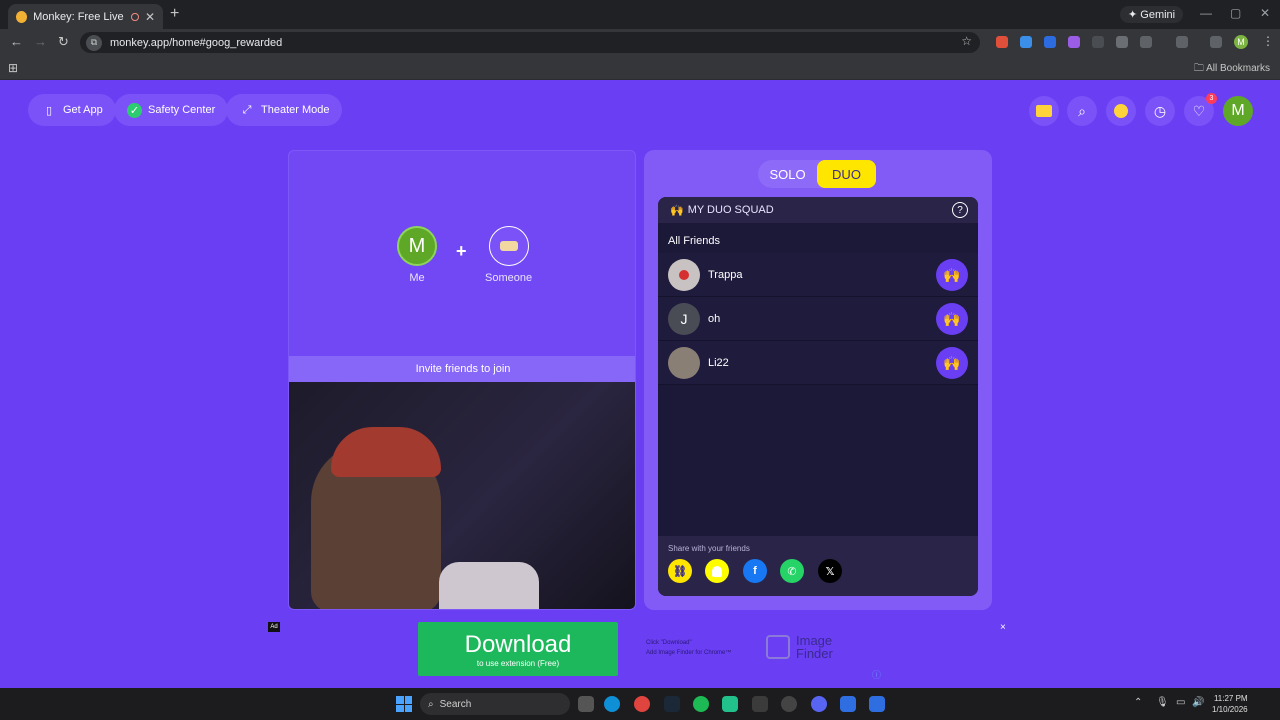 The height and width of the screenshot is (720, 1280). Describe the element at coordinates (1230, 704) in the screenshot. I see `system-clock: 11:27 PM 1/10/2026` at that location.